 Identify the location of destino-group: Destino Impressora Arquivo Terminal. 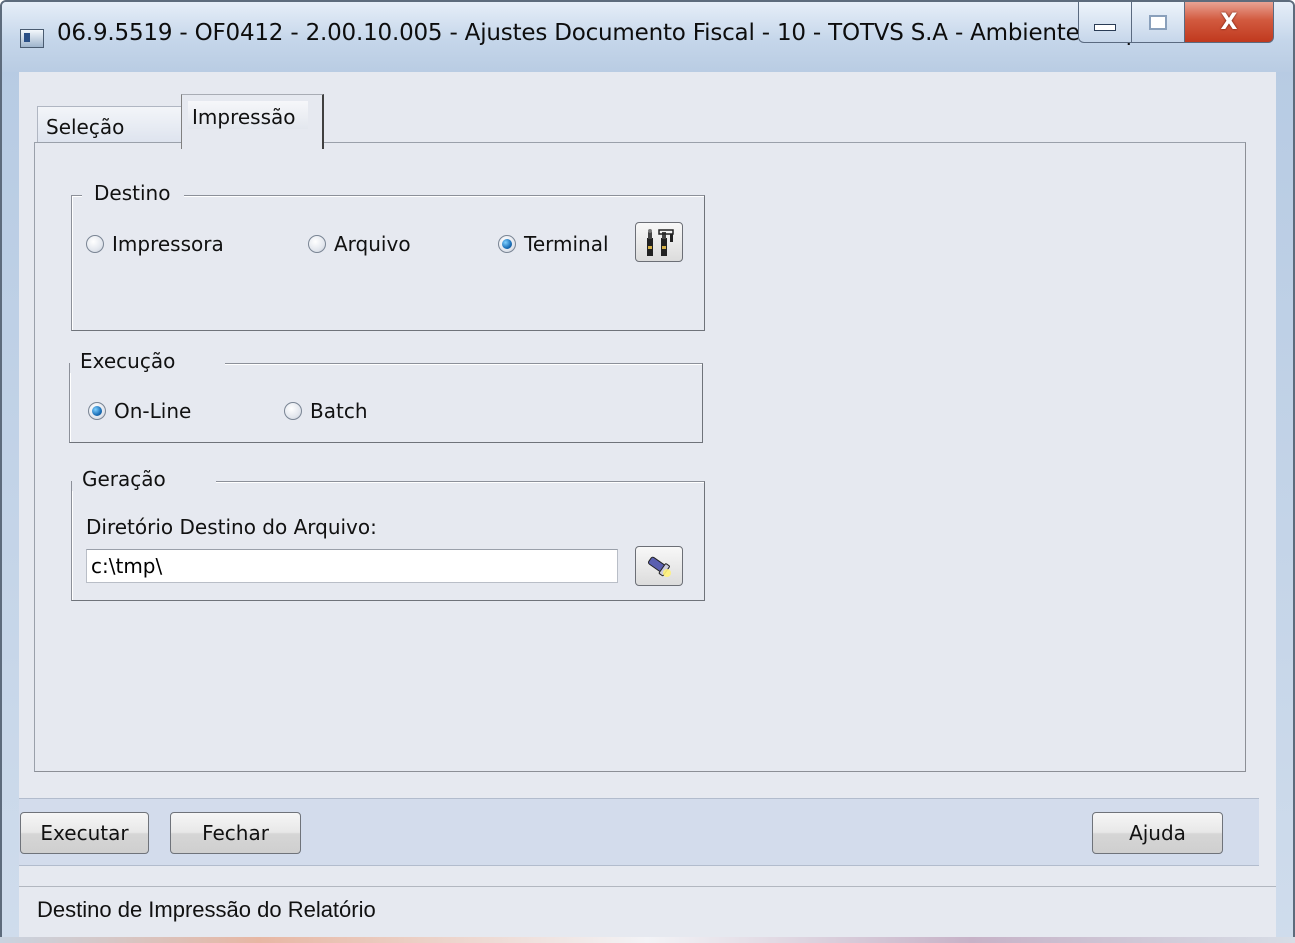
(388, 256).